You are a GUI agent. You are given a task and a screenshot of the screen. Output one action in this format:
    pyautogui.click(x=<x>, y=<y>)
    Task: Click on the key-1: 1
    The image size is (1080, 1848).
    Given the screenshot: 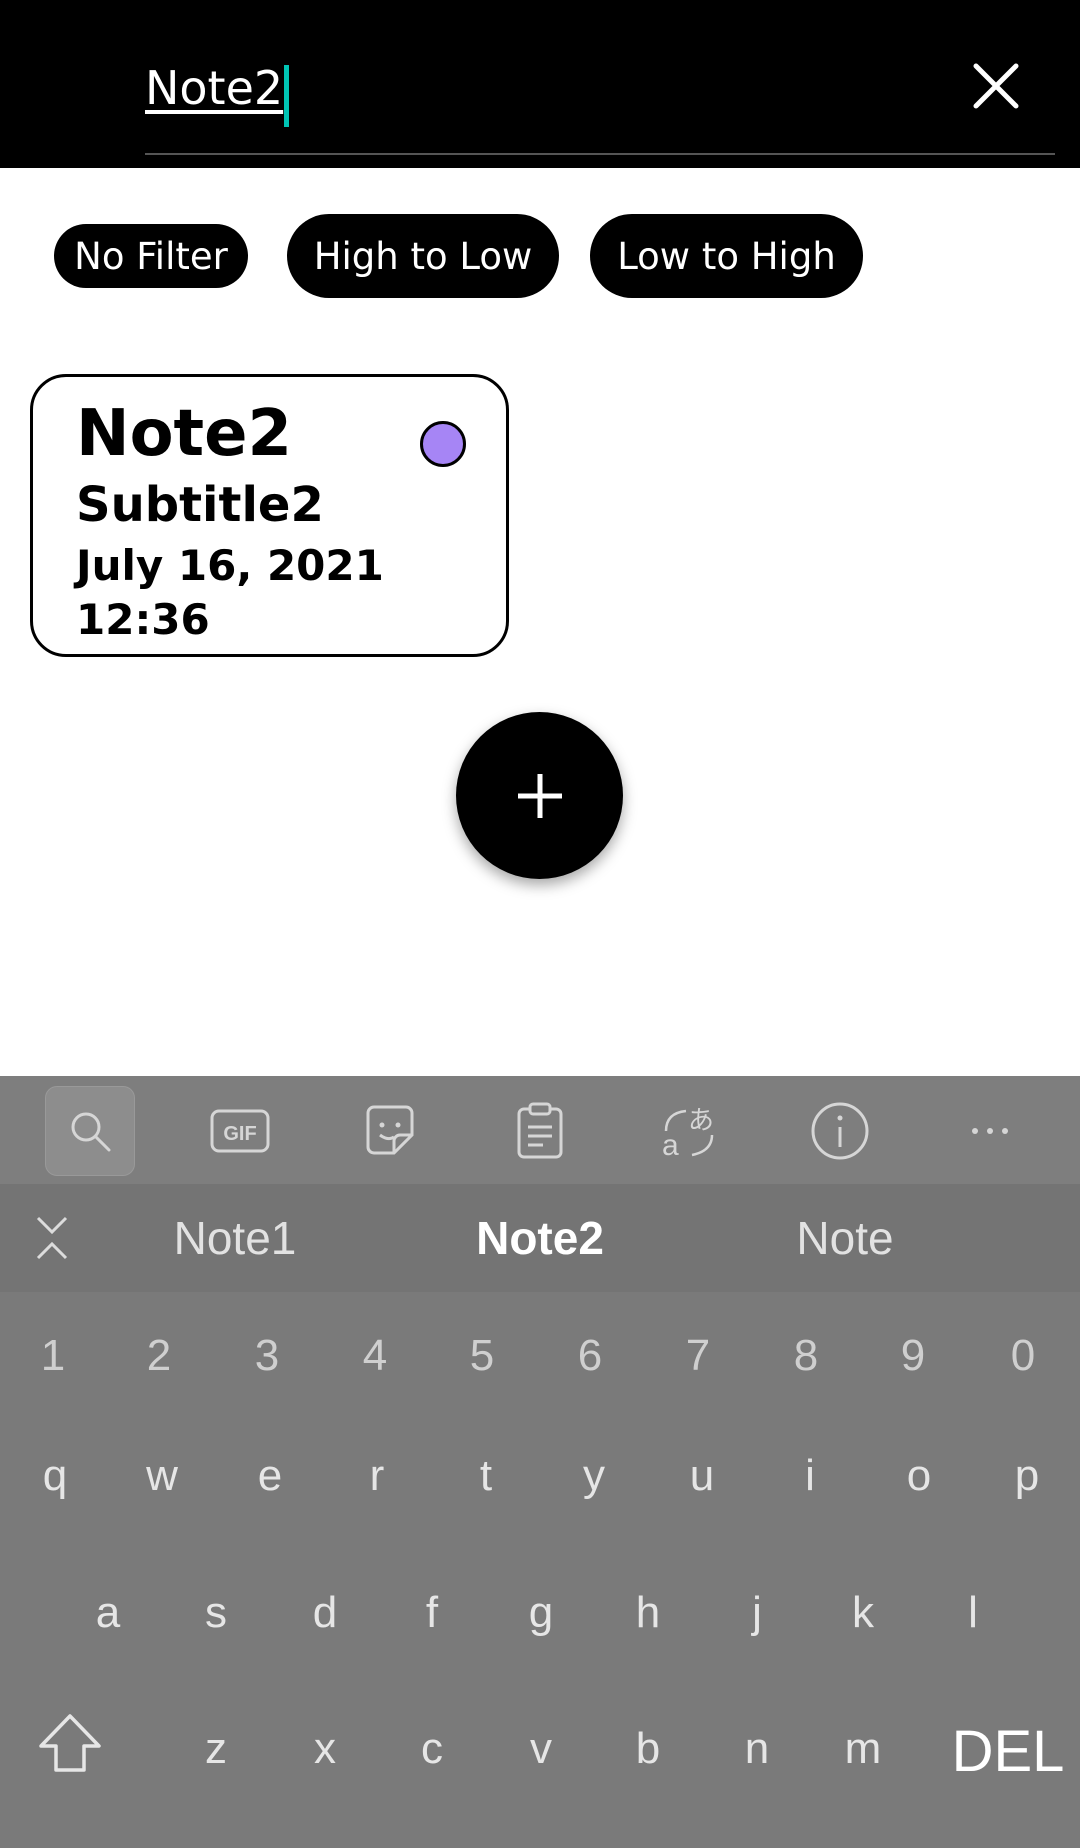 What is the action you would take?
    pyautogui.click(x=53, y=1356)
    